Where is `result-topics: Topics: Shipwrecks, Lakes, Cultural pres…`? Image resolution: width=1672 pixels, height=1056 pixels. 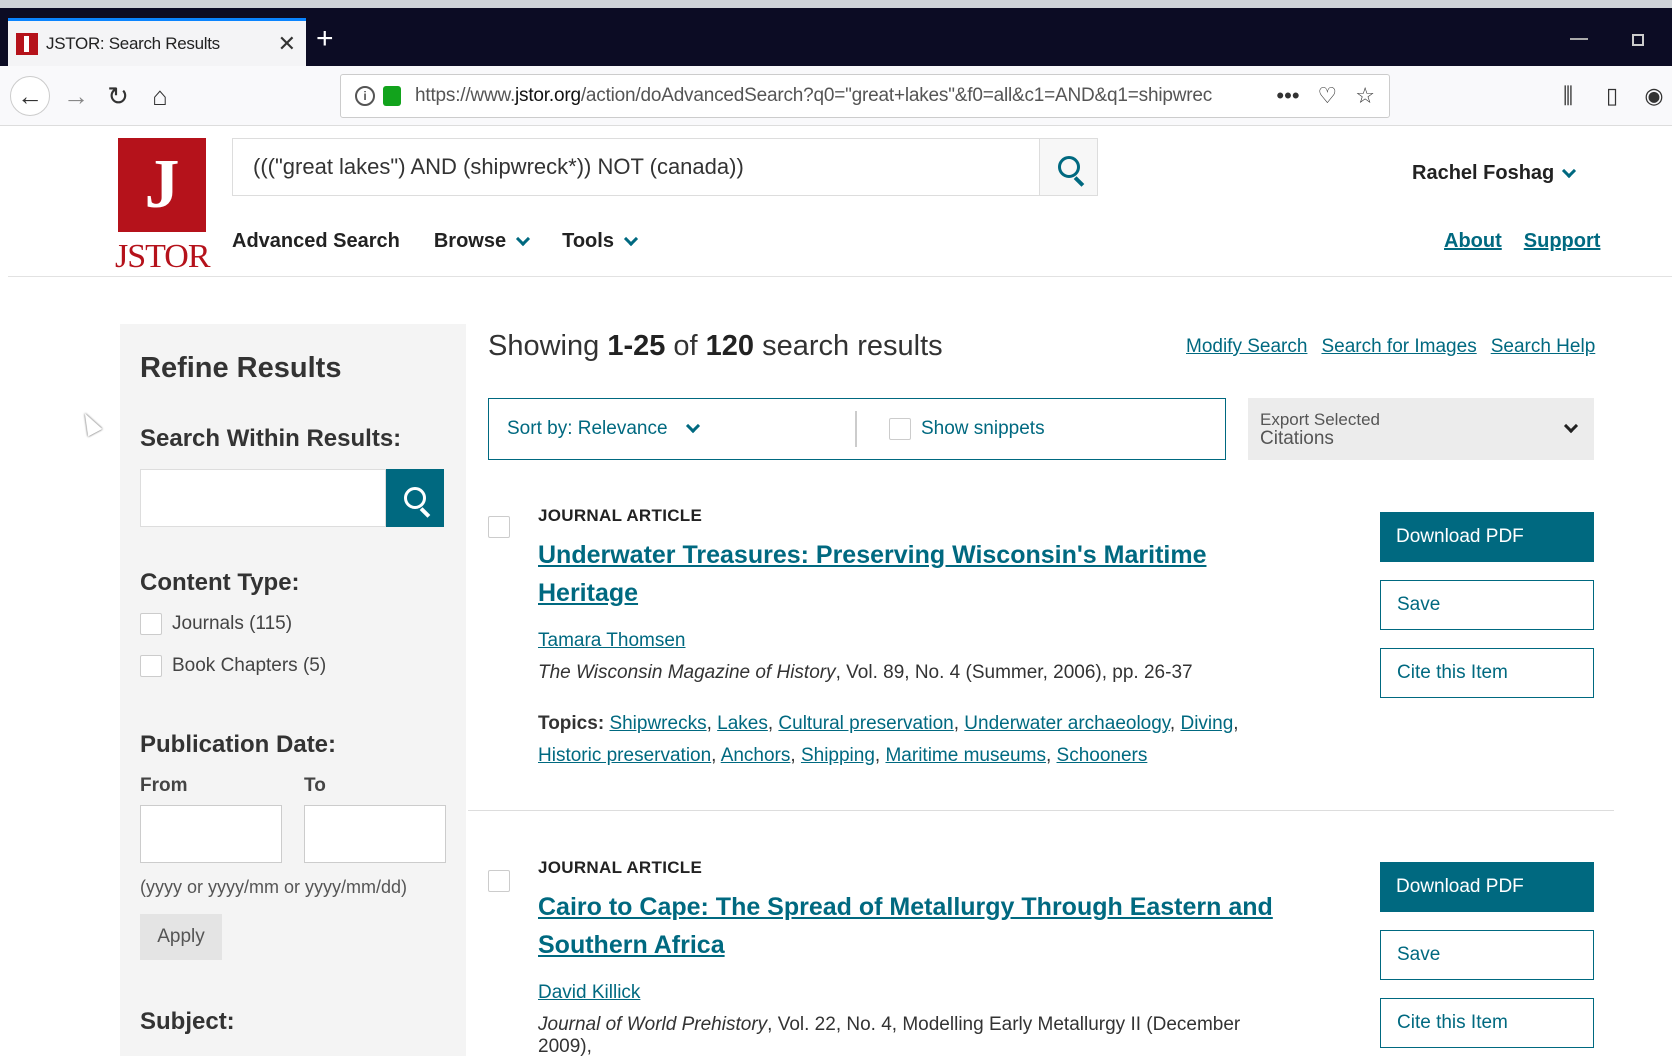 result-topics: Topics: Shipwrecks, Lakes, Cultural pres… is located at coordinates (888, 739).